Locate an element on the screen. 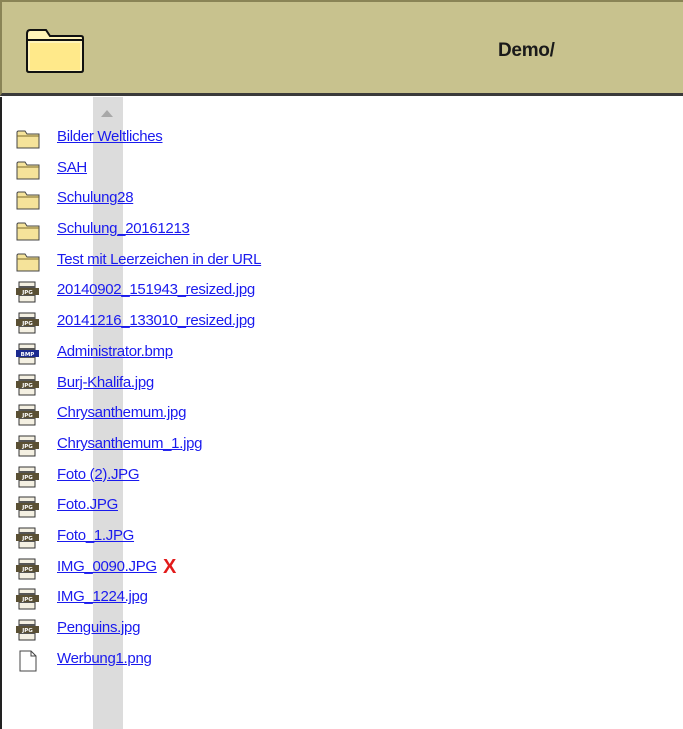 The width and height of the screenshot is (683, 729). current-path-title: Demo/ is located at coordinates (526, 50).